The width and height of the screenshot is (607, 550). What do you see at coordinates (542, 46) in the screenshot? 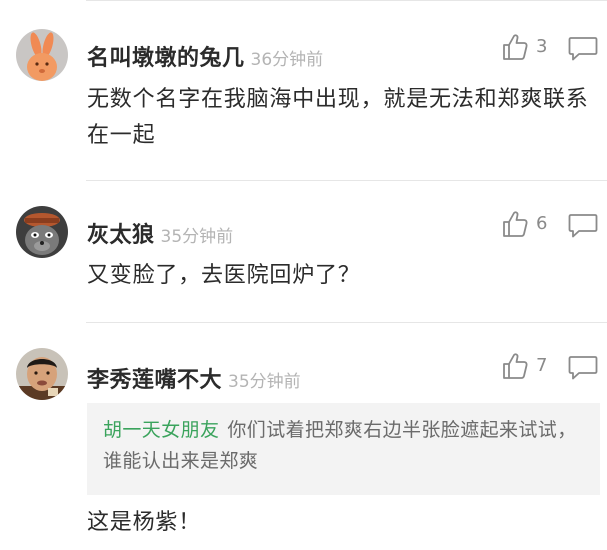
I see `like-count: 3` at bounding box center [542, 46].